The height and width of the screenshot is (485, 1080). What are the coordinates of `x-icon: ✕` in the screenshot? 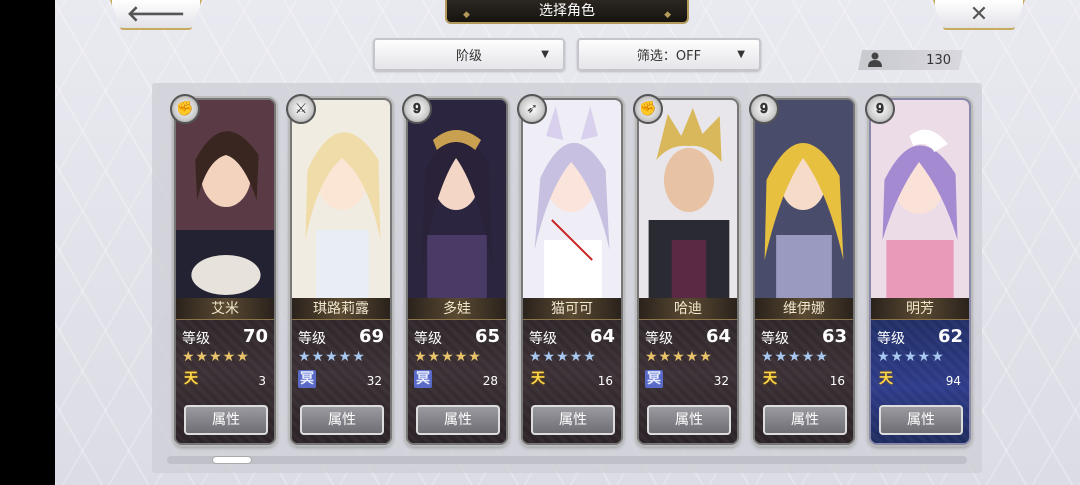 It's located at (979, 14).